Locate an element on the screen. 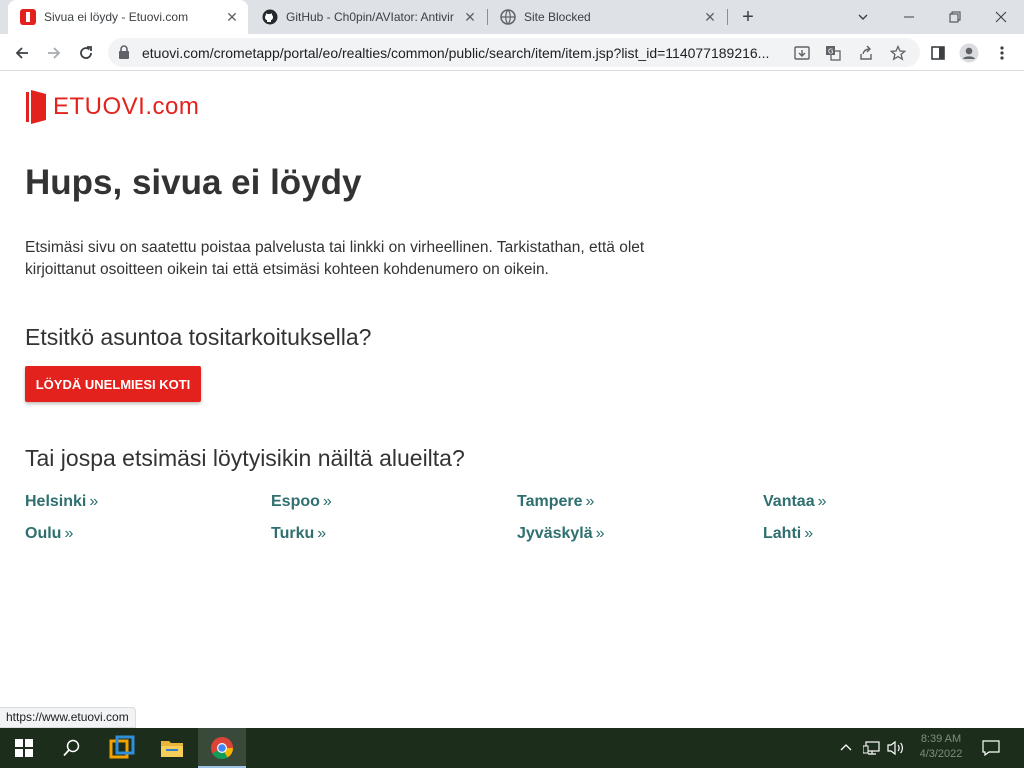 Image resolution: width=1024 pixels, height=768 pixels. tab-site-blocked: Site Blocked ✕ is located at coordinates (607, 17).